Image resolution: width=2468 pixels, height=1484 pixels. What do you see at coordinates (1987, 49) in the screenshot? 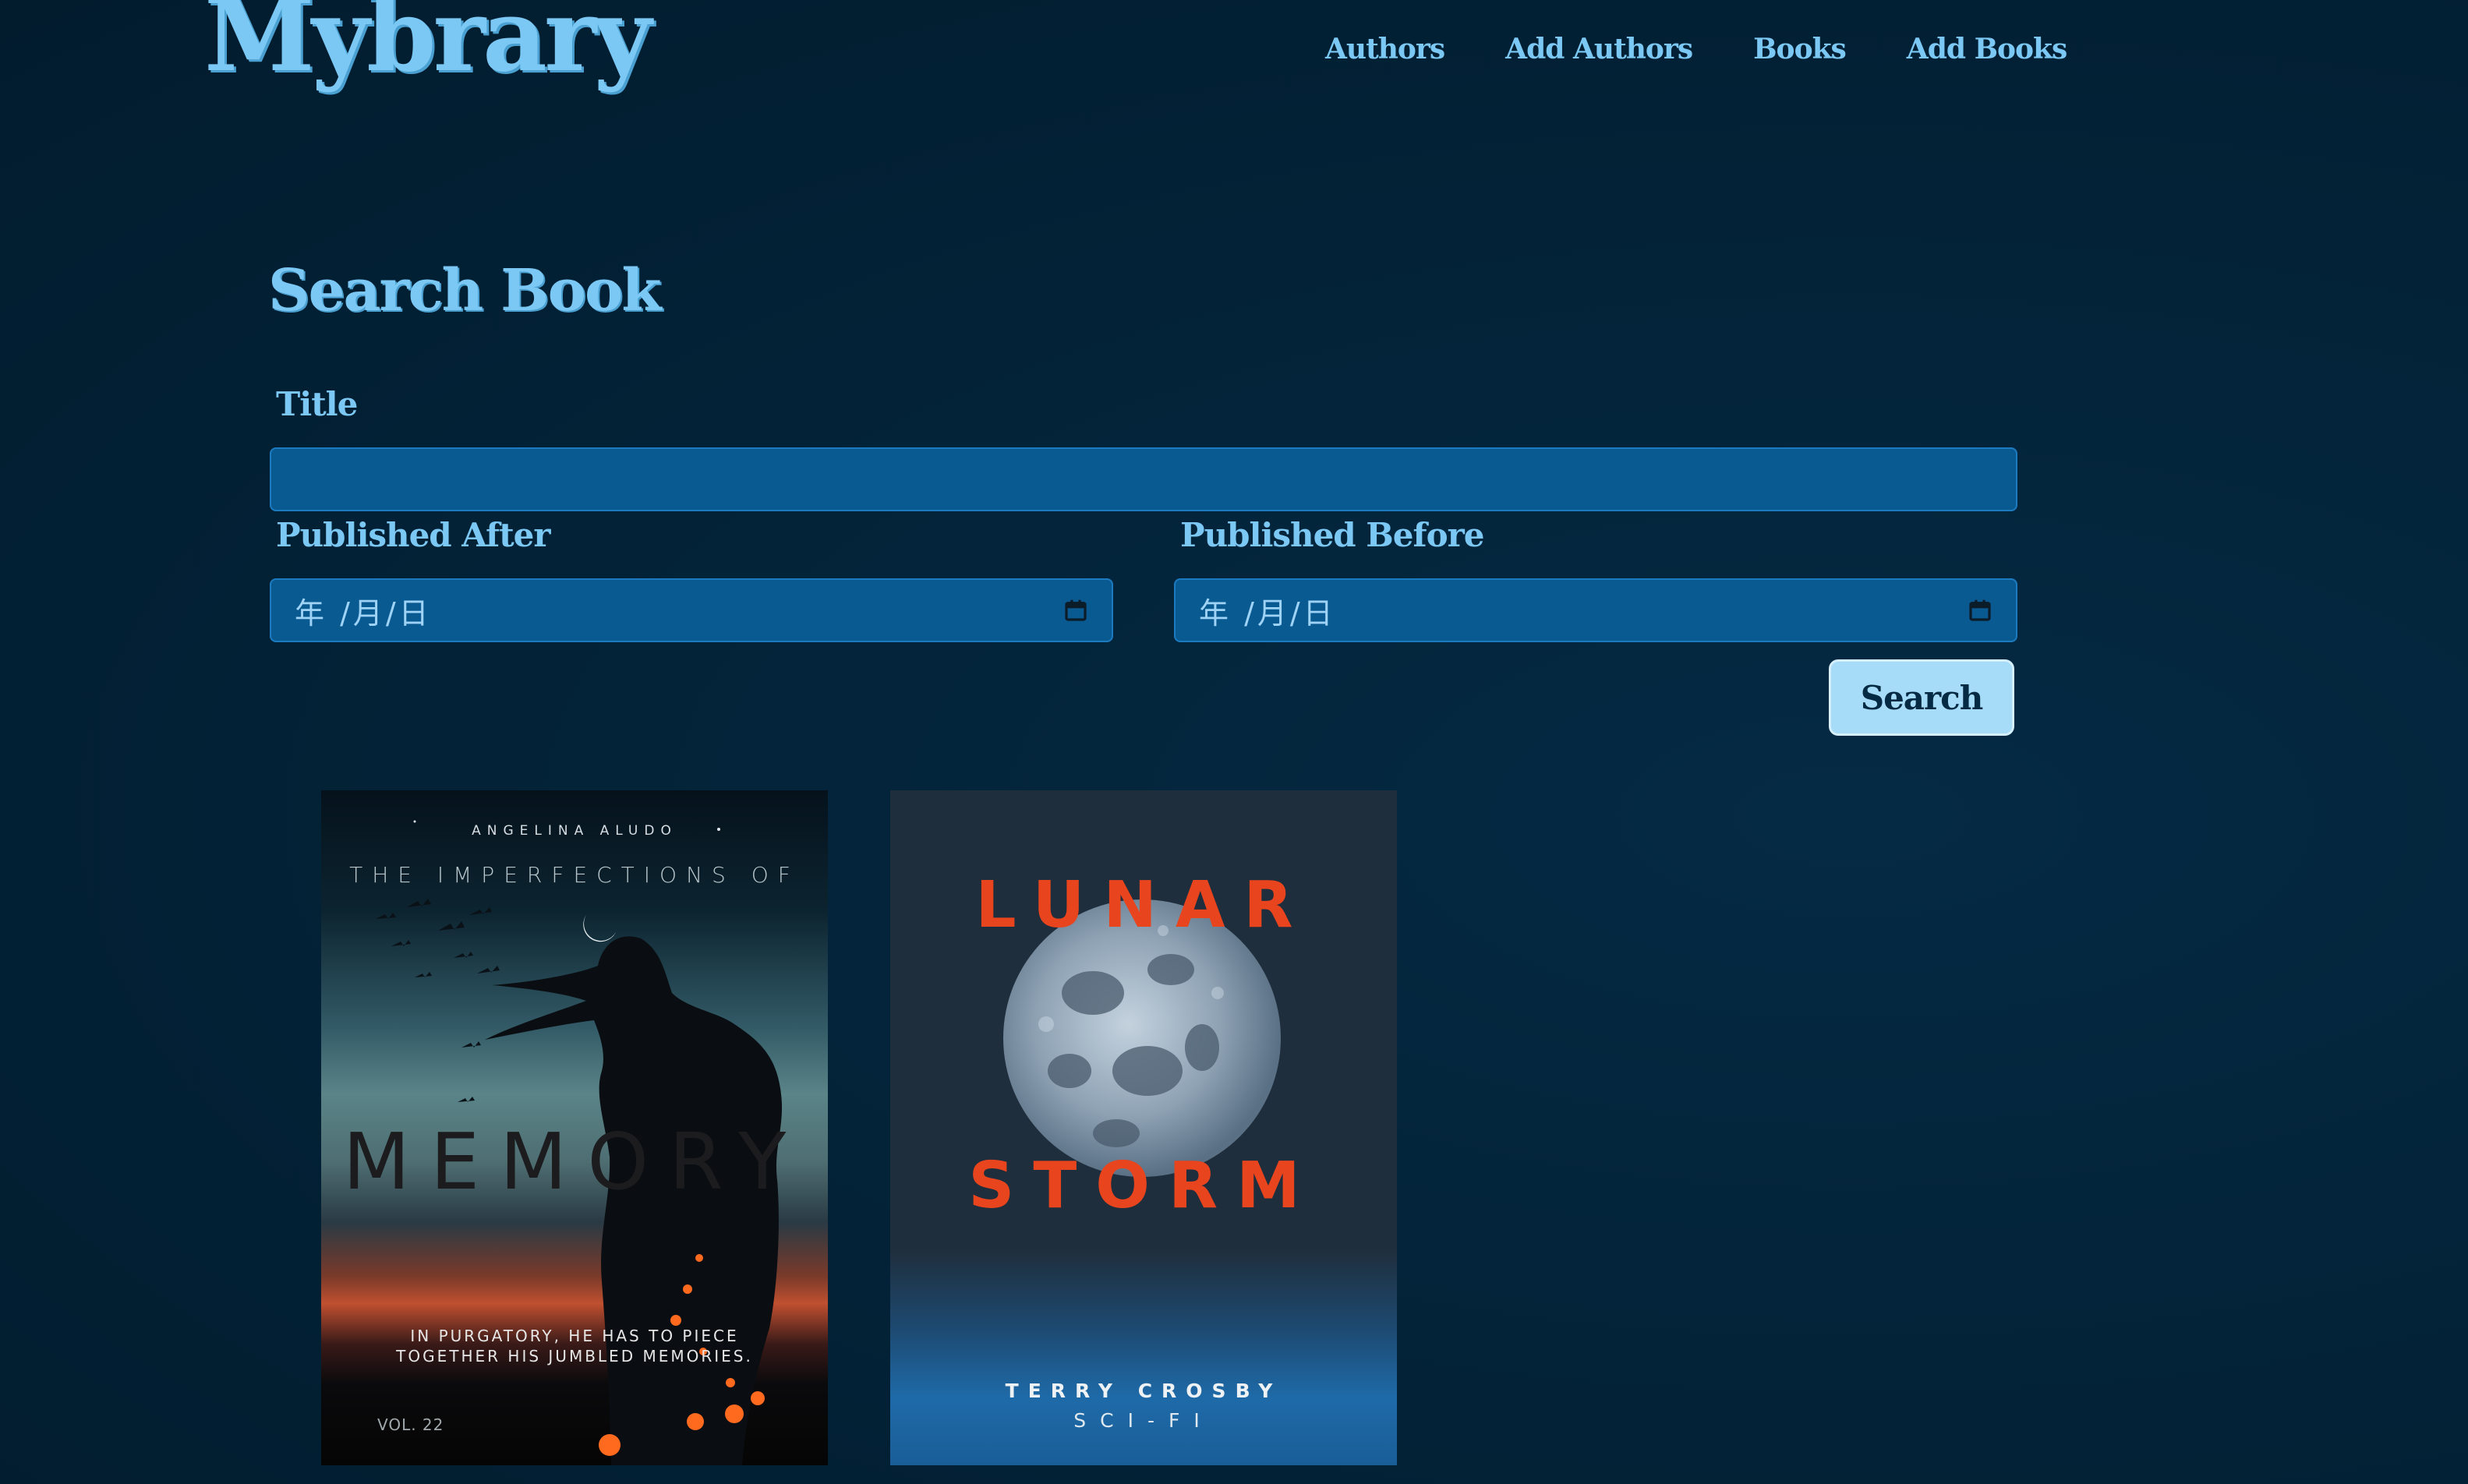
I see `nav-add-books: Add Books` at bounding box center [1987, 49].